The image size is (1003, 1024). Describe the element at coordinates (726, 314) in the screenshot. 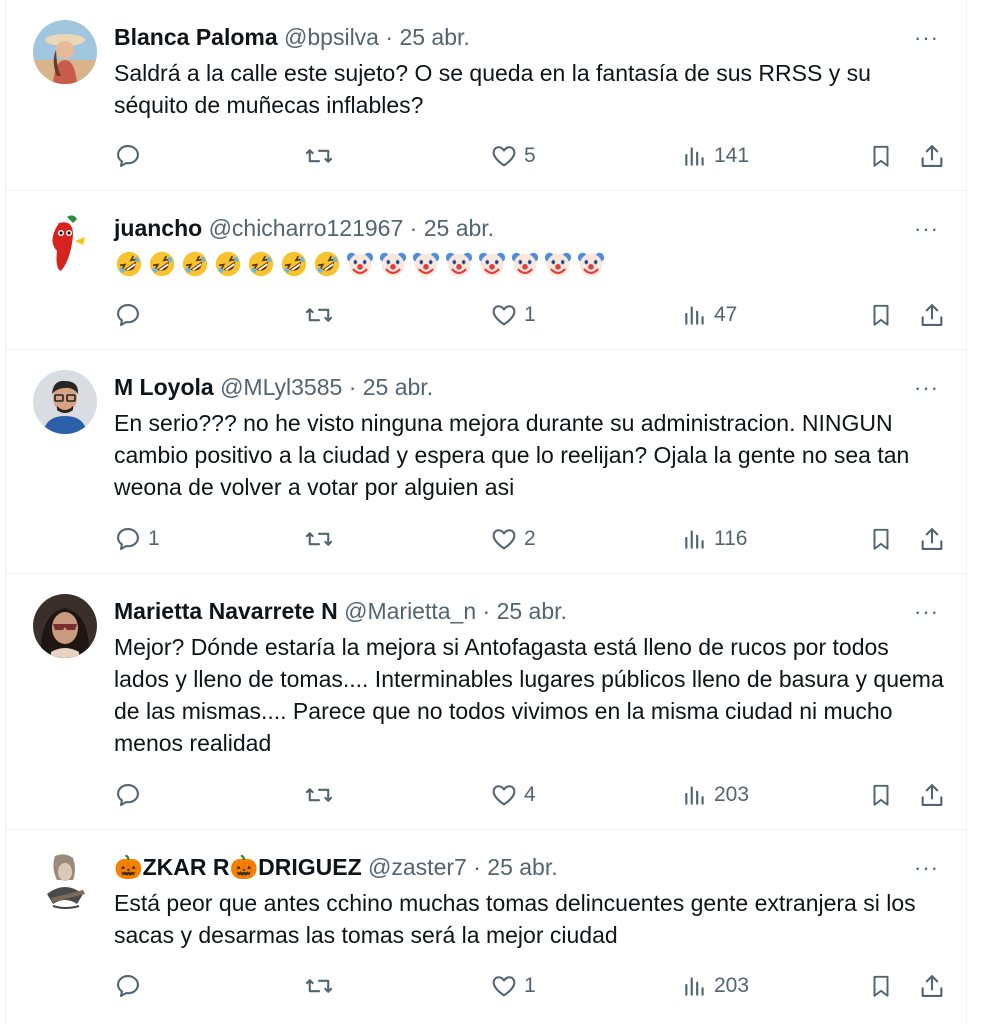

I see `views-count: 47` at that location.